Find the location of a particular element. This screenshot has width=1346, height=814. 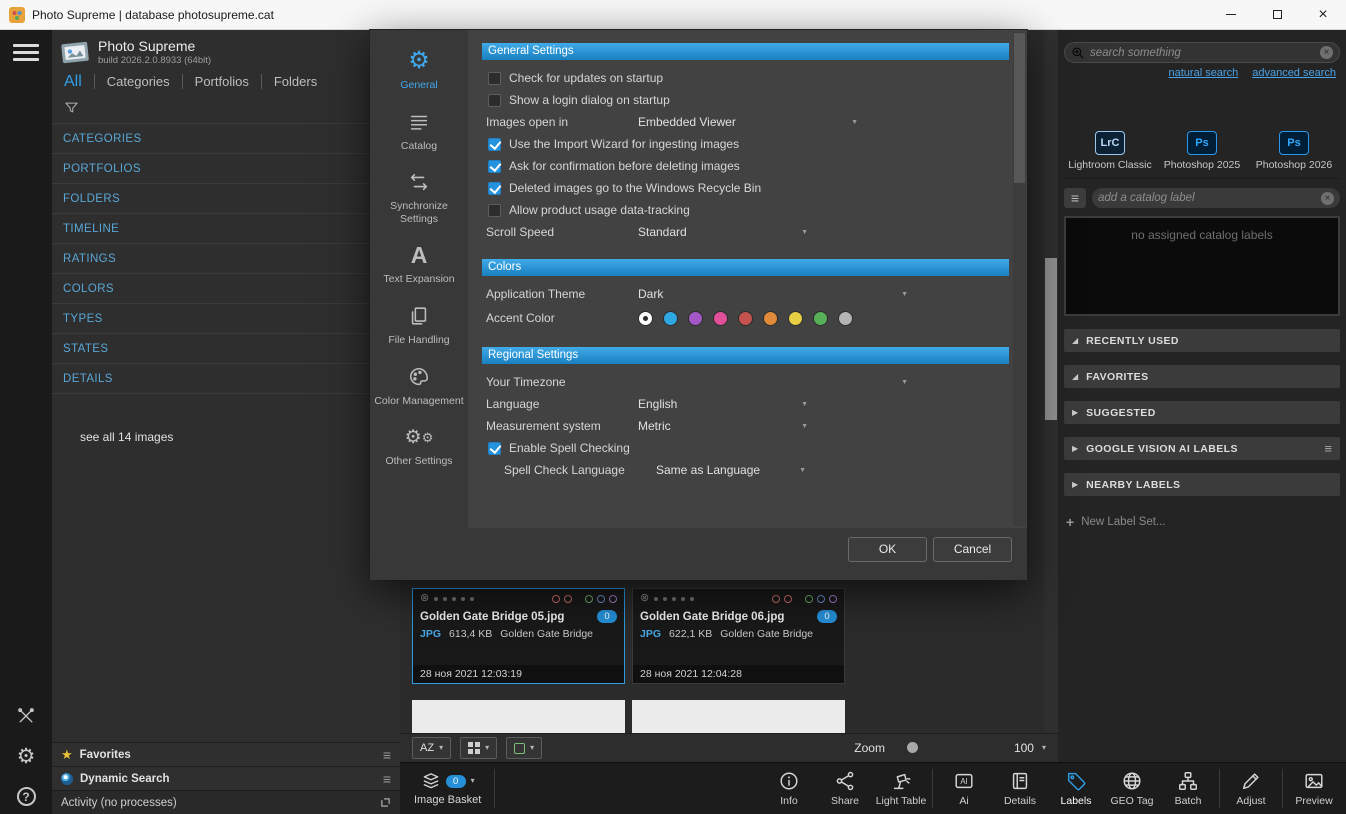

advanced-search-link: advanced search is located at coordinates (1294, 73).